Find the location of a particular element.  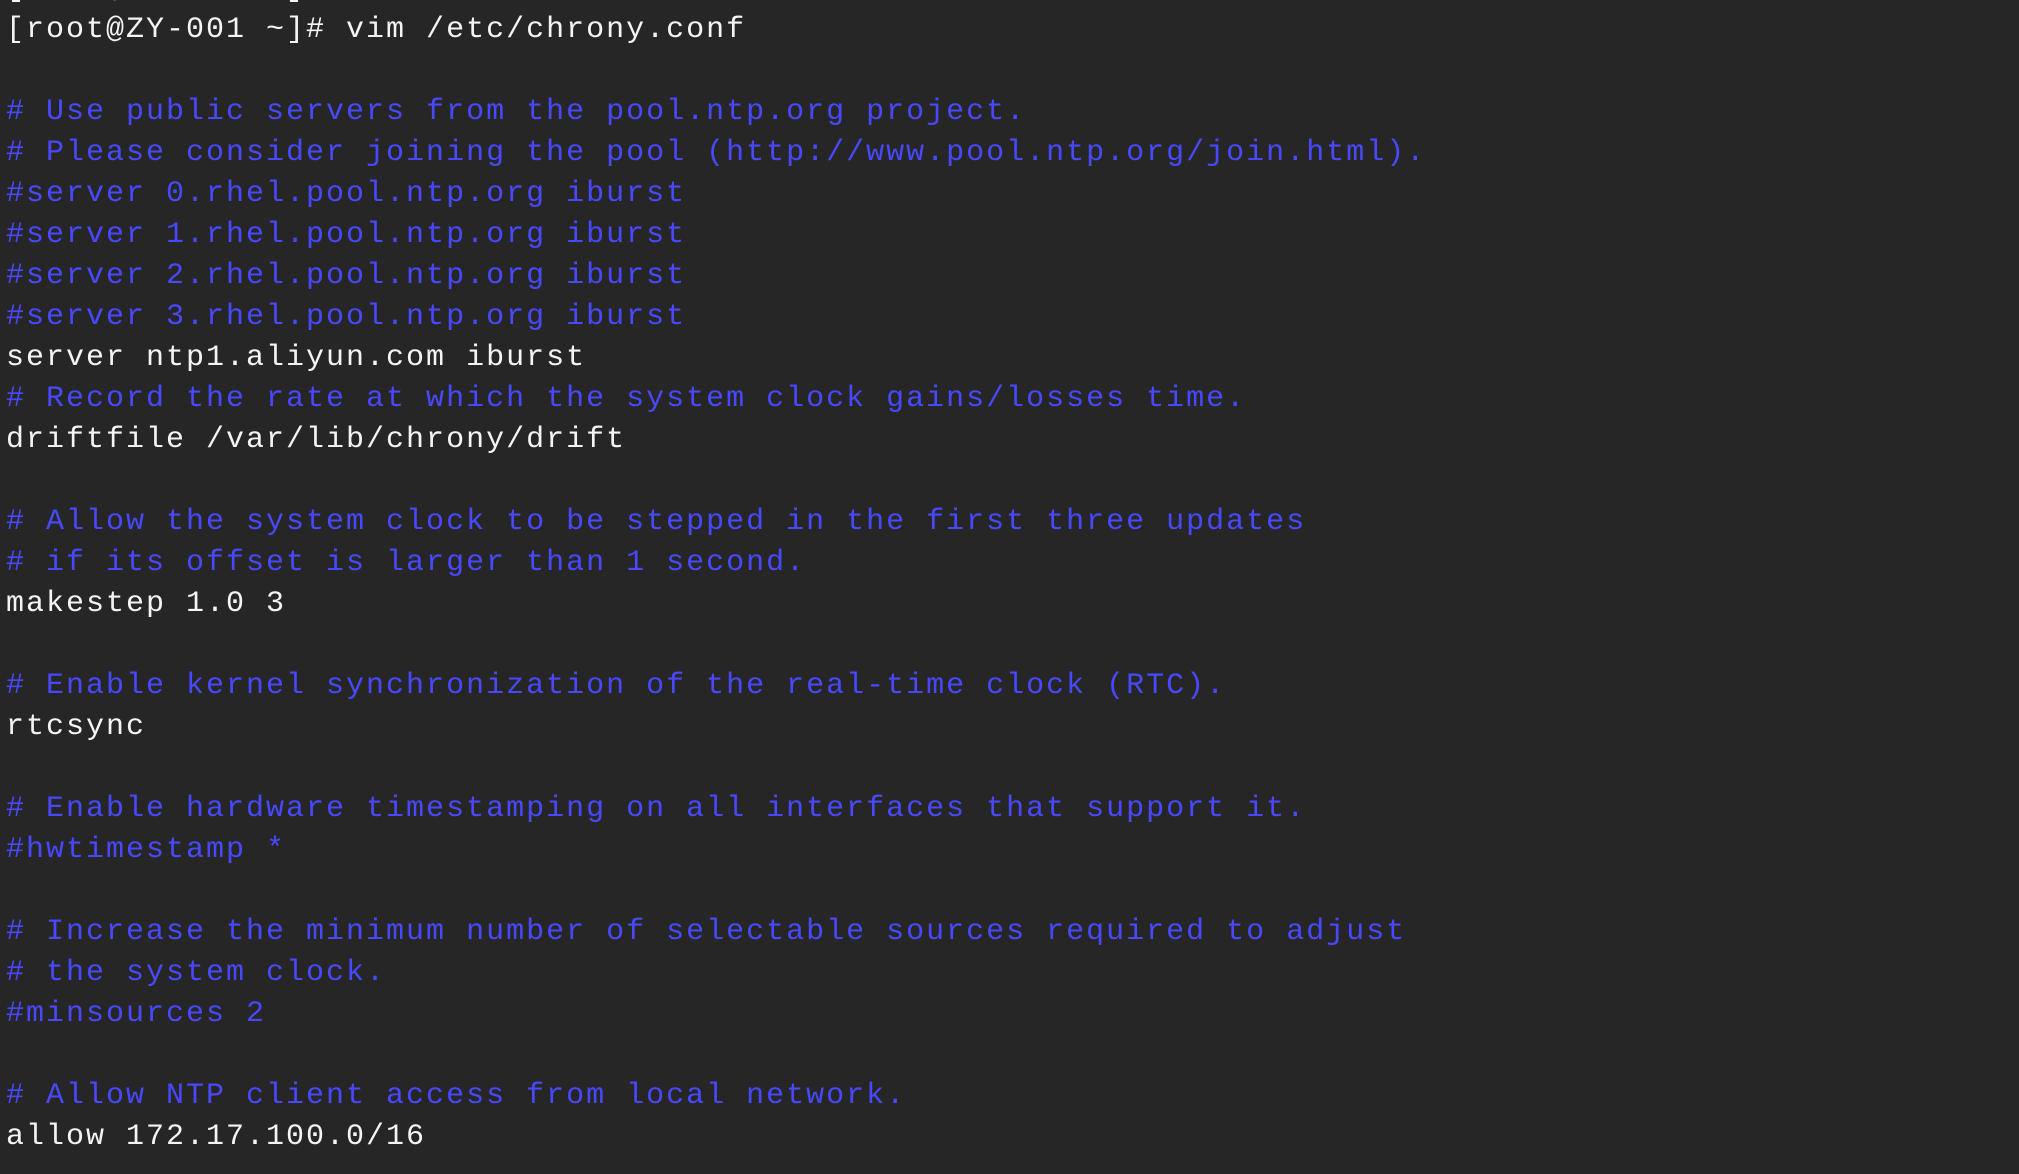

config-comment-line: #server 2.rhel.pool.ntp.org iburst is located at coordinates (346, 276).